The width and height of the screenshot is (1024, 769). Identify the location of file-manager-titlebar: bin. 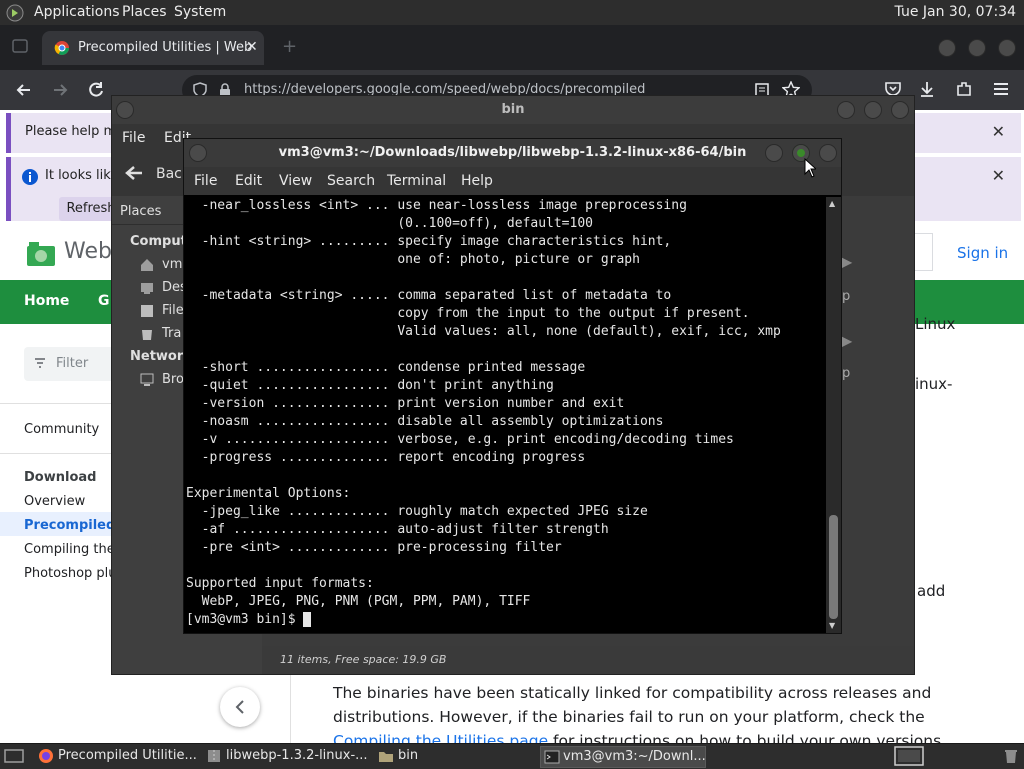
(513, 110).